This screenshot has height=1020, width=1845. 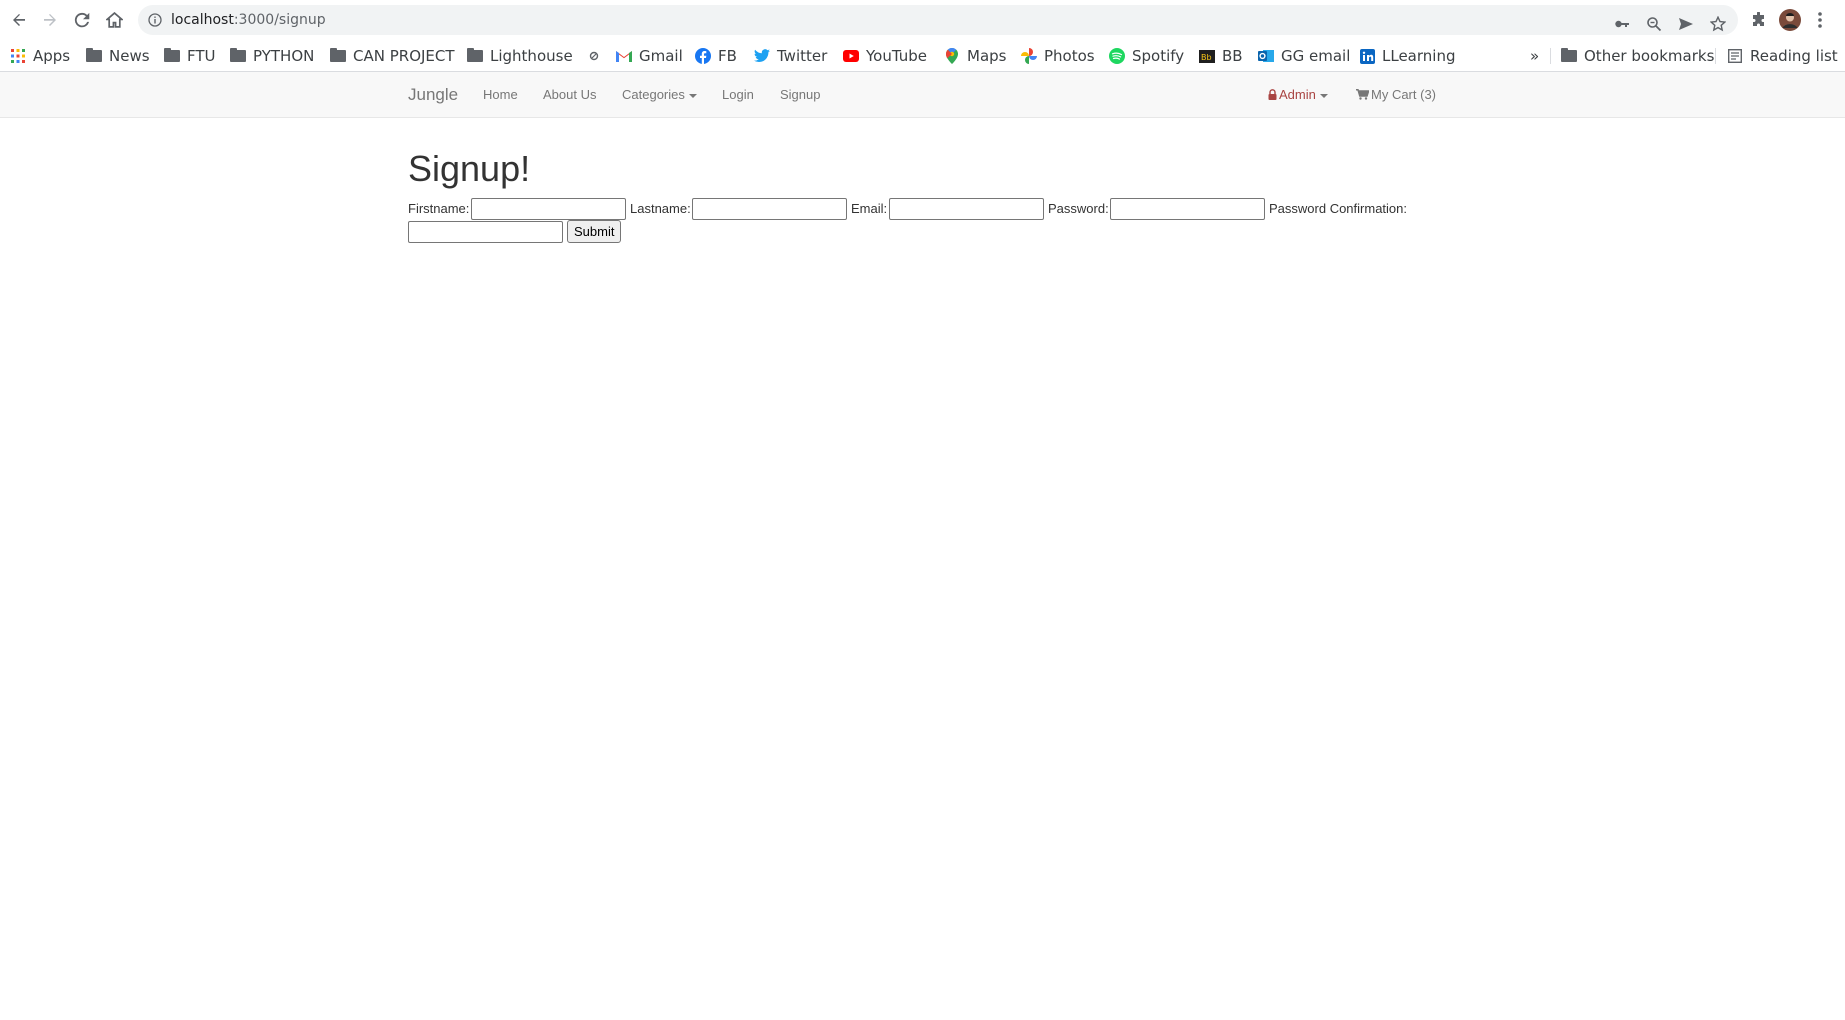 I want to click on bookmark-photos: Photos, so click(x=1058, y=56).